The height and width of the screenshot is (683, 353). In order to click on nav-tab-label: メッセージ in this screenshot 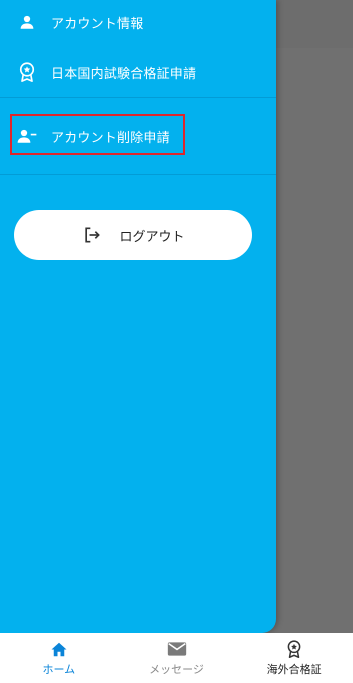, I will do `click(176, 669)`.